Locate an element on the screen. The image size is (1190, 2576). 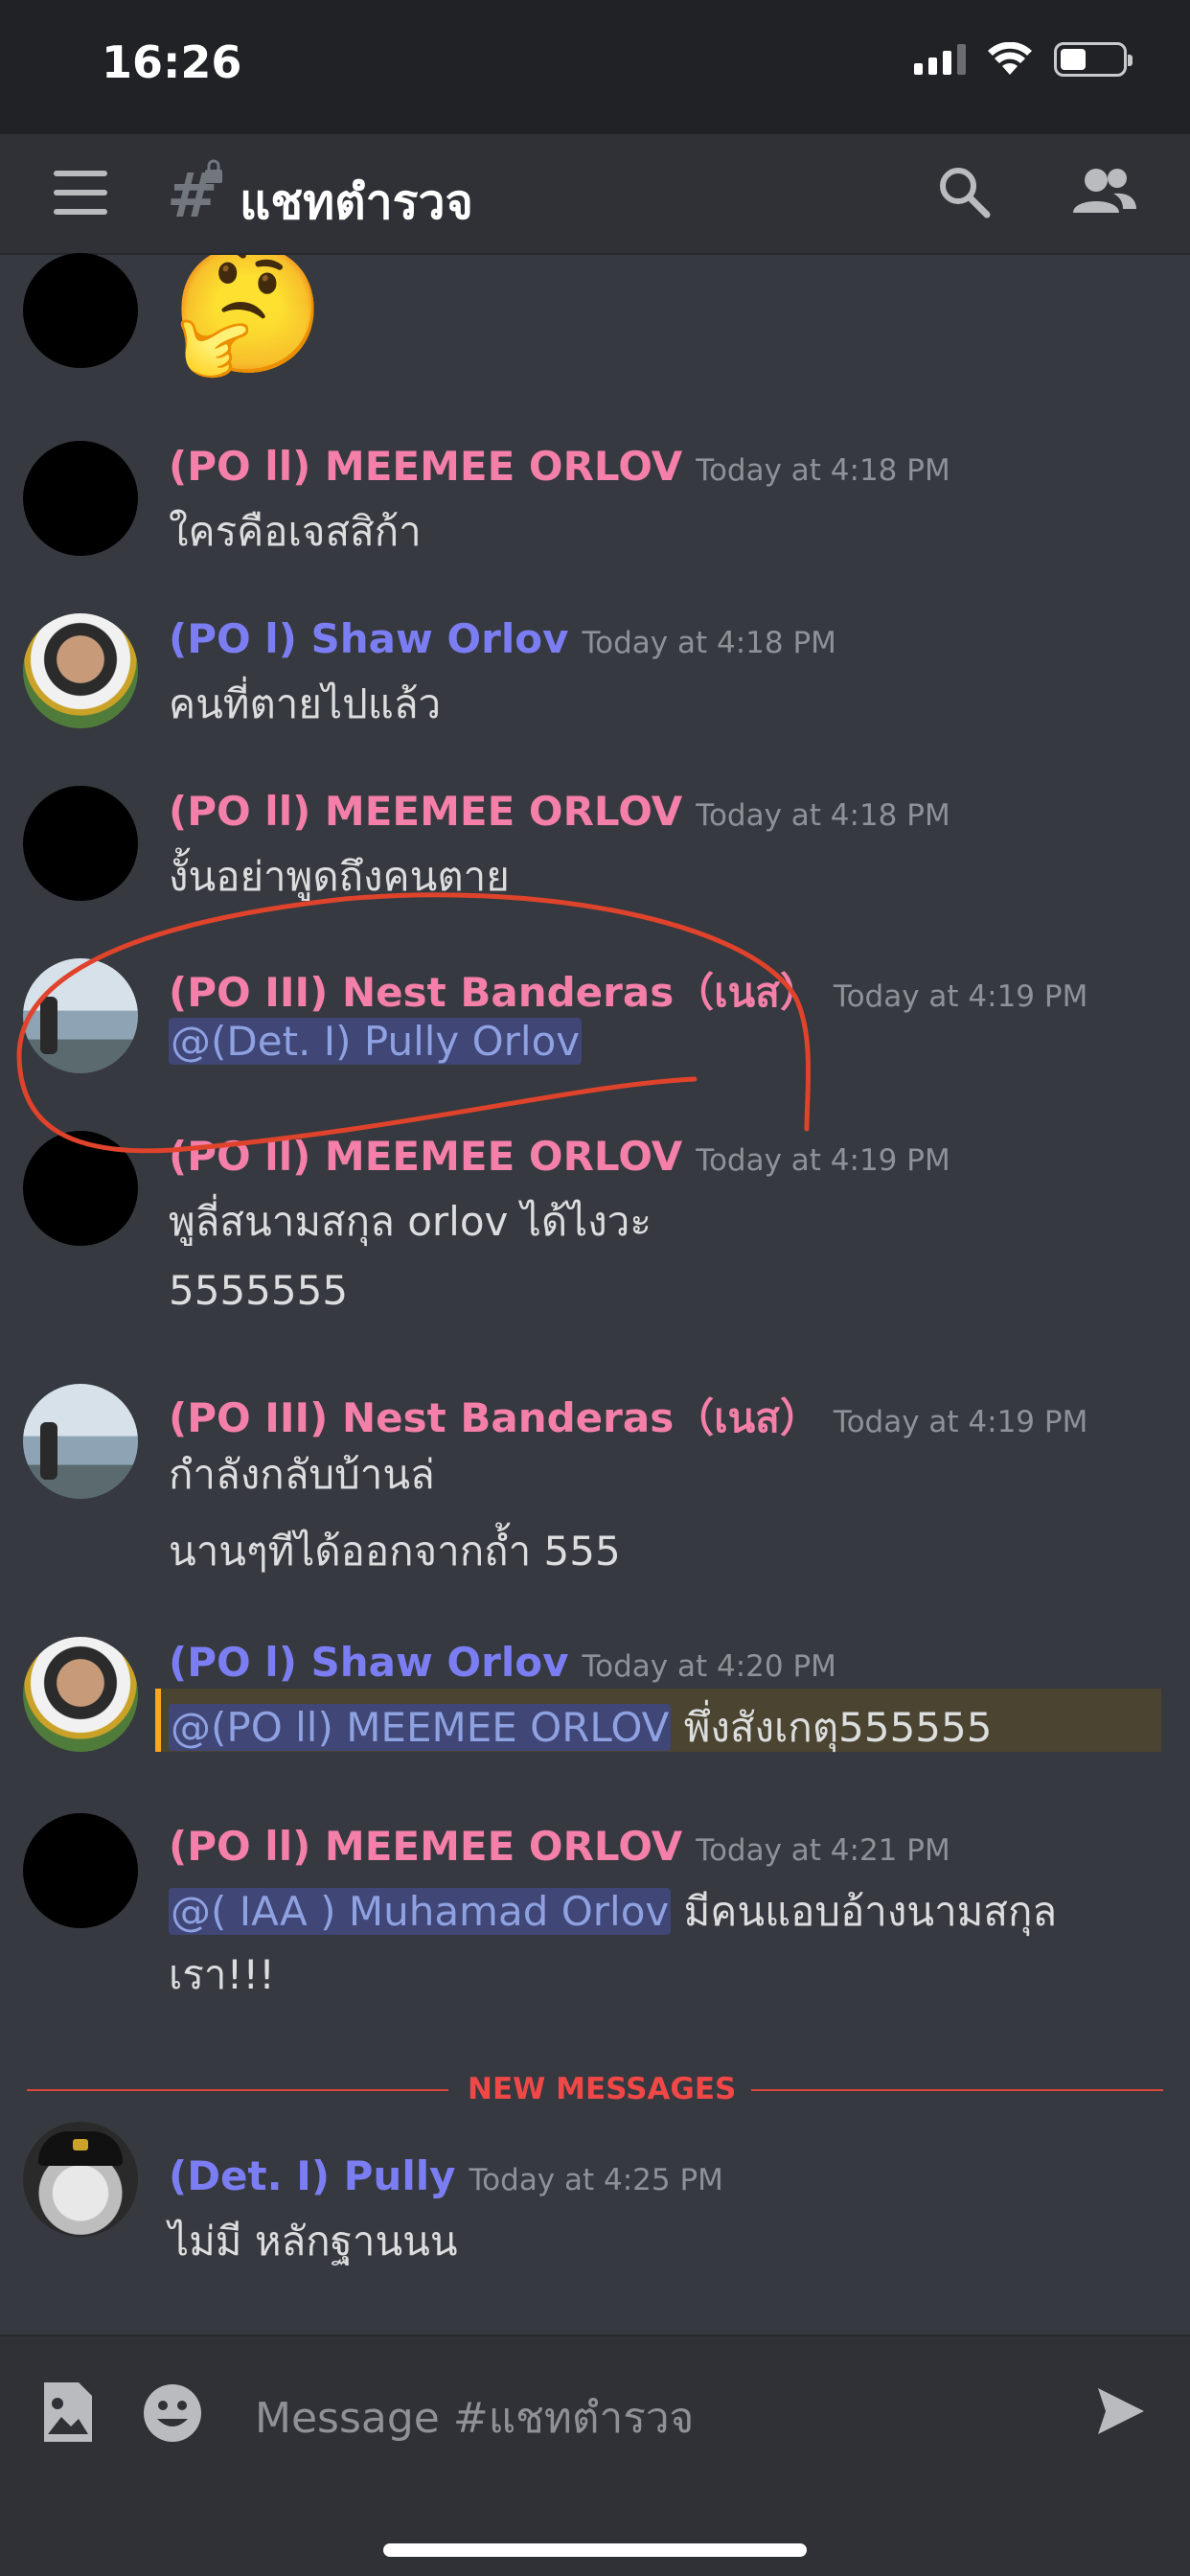
message-author: (Det. I) Pully is located at coordinates (312, 2175).